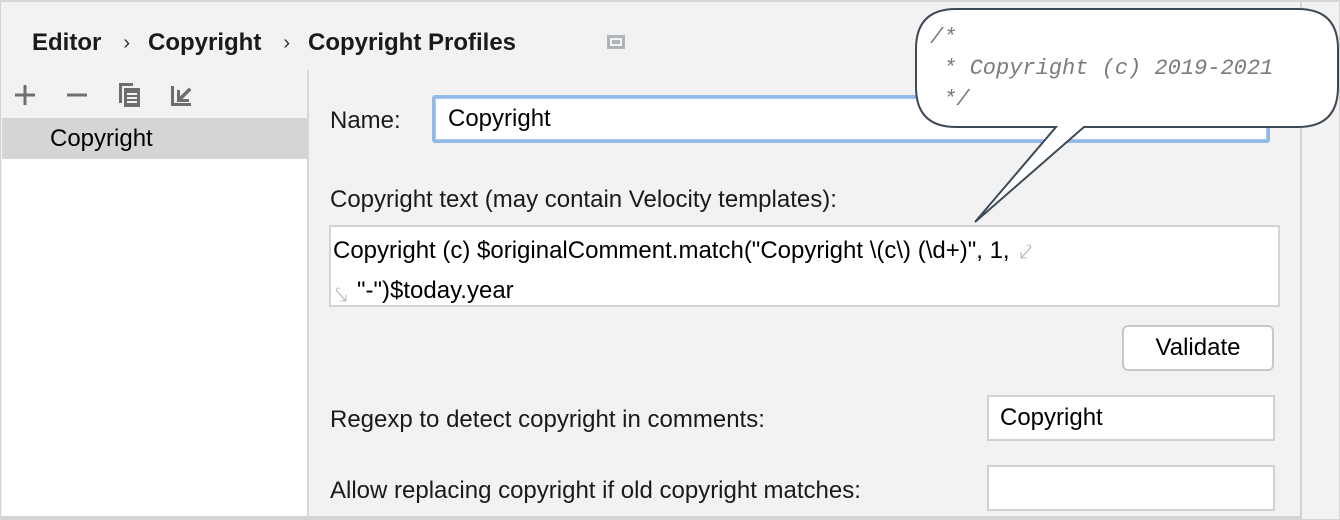 The width and height of the screenshot is (1340, 520). What do you see at coordinates (308, 294) in the screenshot?
I see `panel-splitter` at bounding box center [308, 294].